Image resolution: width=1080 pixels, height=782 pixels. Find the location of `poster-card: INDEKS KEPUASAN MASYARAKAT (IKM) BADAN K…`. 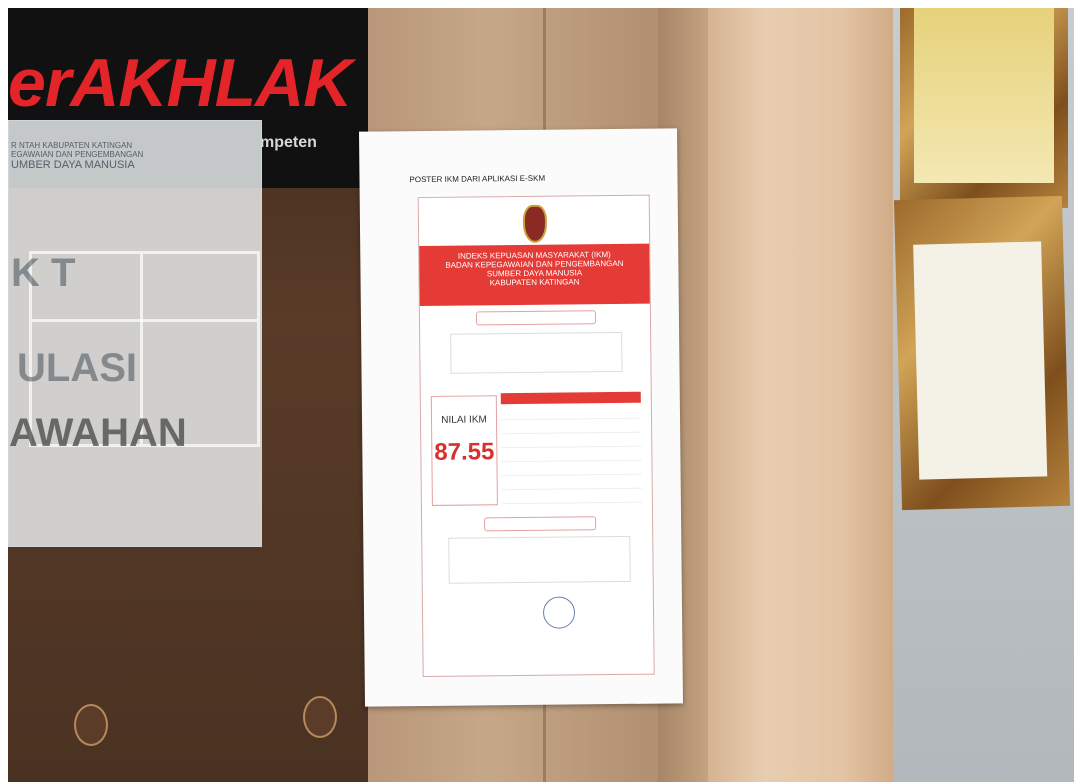

poster-card: INDEKS KEPUASAN MASYARAKAT (IKM) BADAN K… is located at coordinates (536, 436).